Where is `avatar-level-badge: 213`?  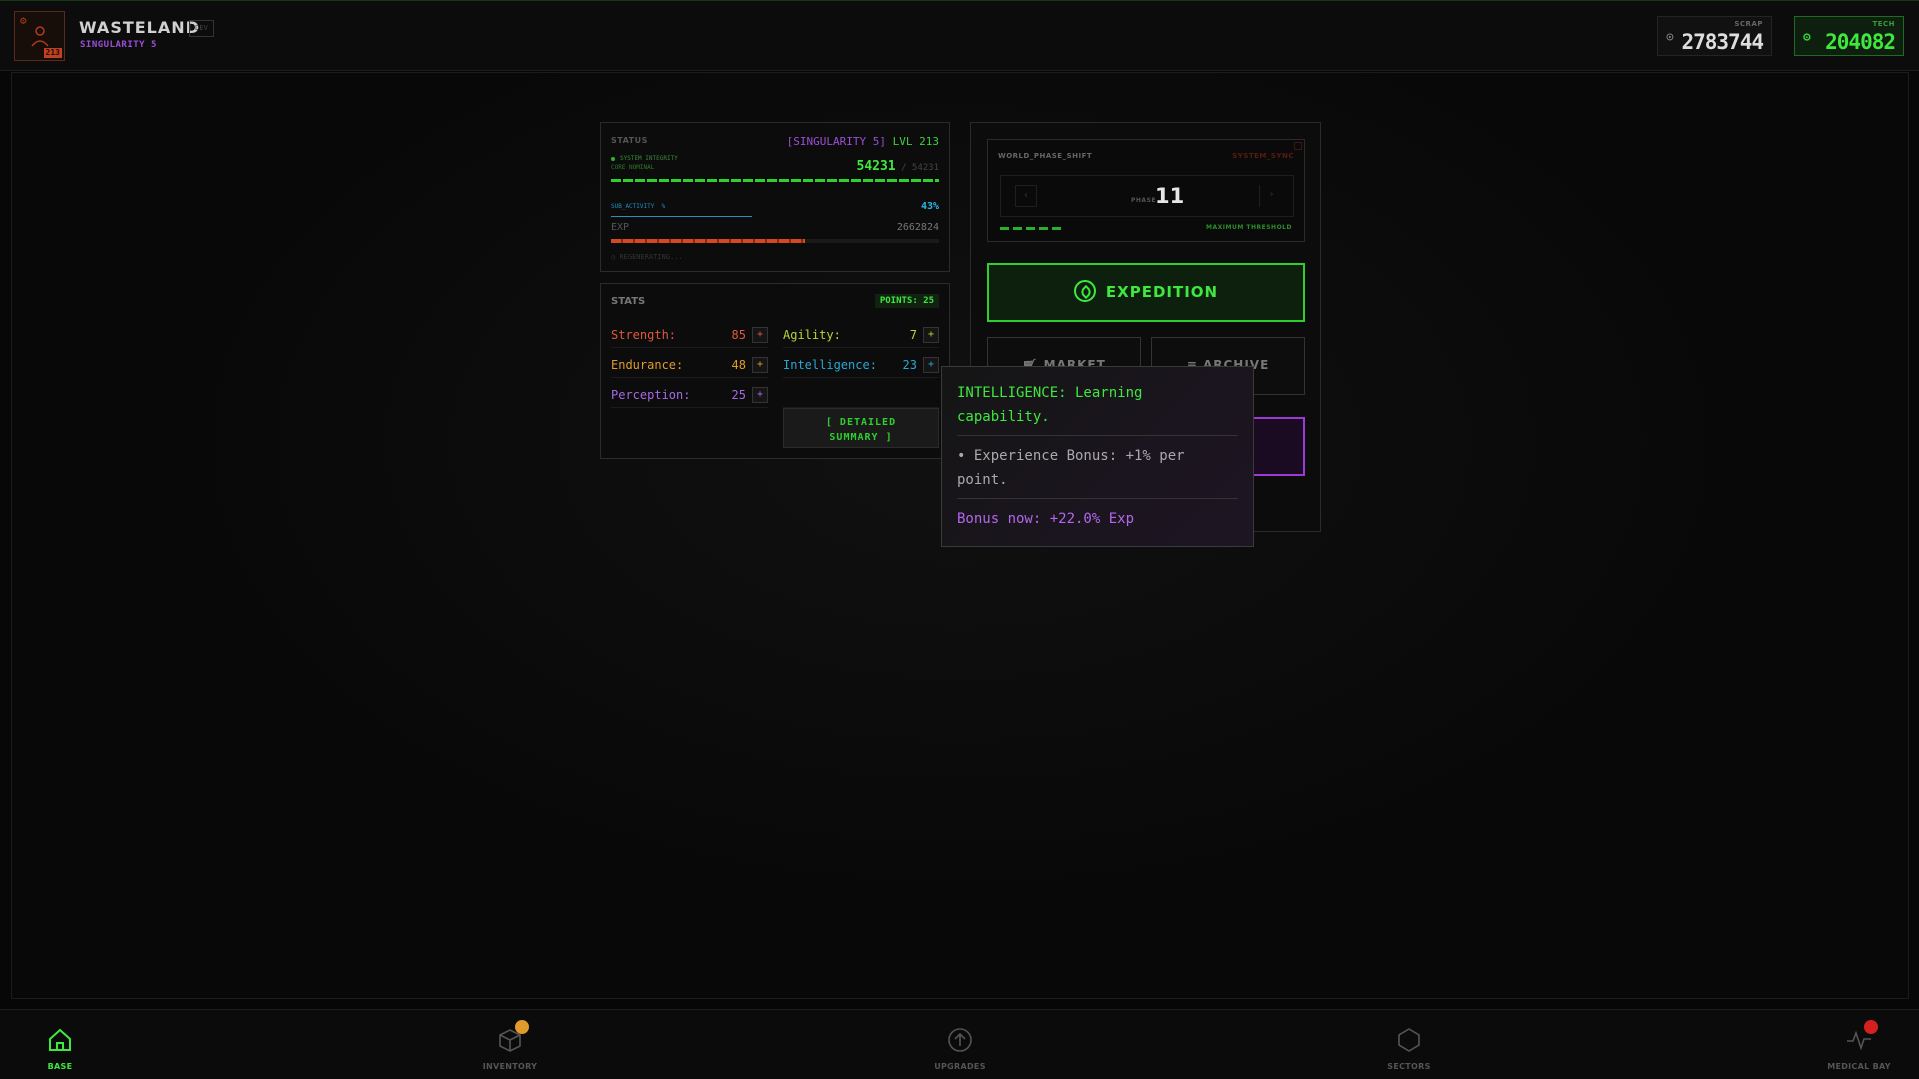
avatar-level-badge: 213 is located at coordinates (52, 53).